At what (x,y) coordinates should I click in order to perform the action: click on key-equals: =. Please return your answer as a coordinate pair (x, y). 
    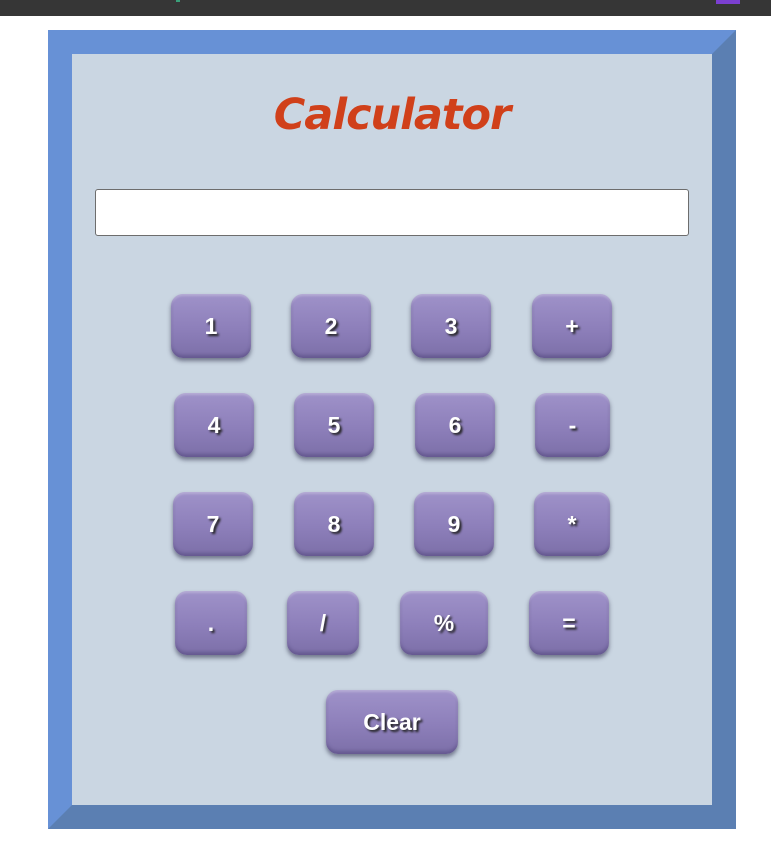
    Looking at the image, I should click on (569, 623).